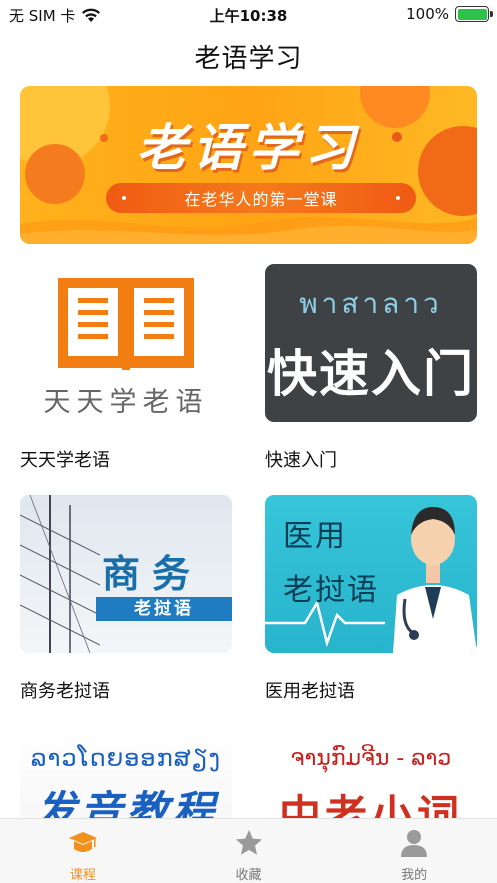  I want to click on battery-icon, so click(474, 14).